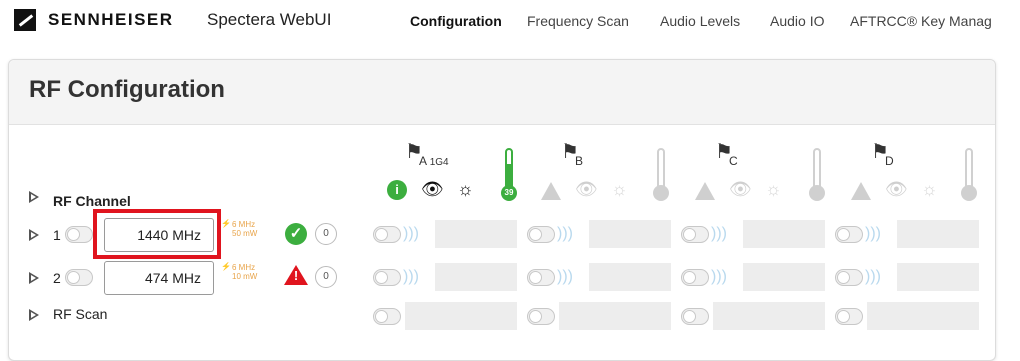  I want to click on row-2-ch-d-field, so click(938, 277).